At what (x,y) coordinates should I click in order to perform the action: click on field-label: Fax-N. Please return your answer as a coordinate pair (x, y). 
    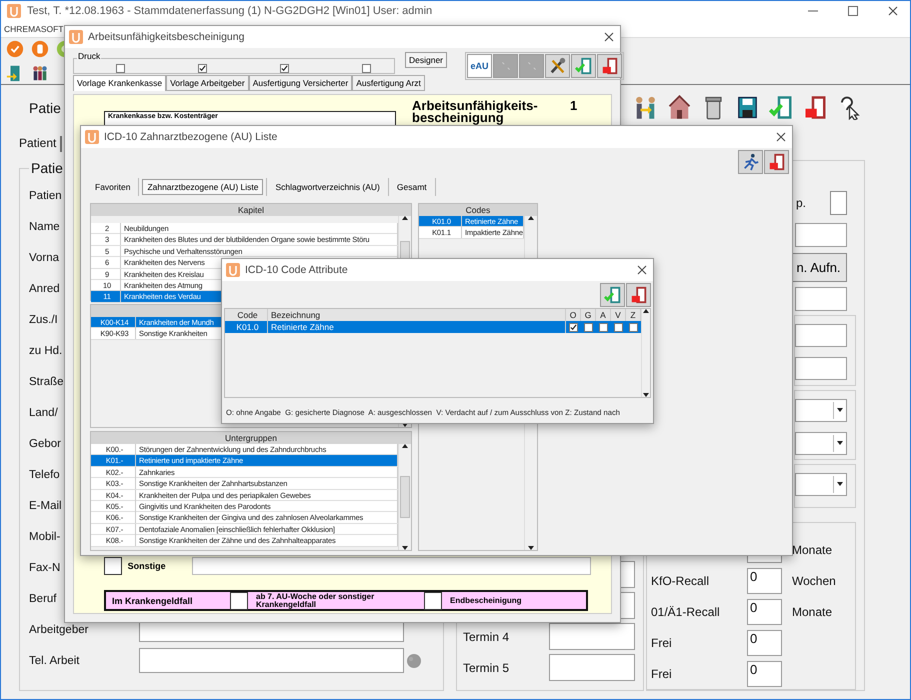
    Looking at the image, I should click on (44, 568).